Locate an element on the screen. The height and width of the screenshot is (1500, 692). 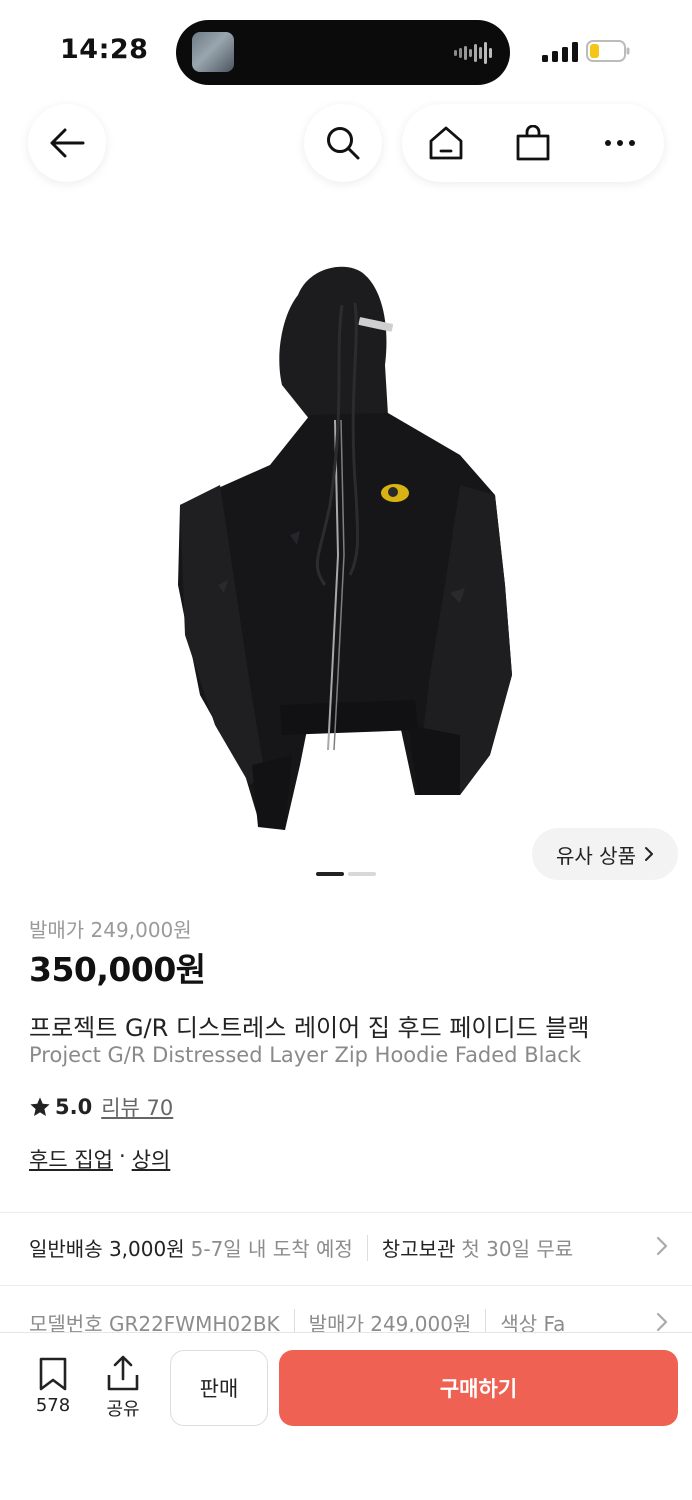
share-icon is located at coordinates (123, 1373).